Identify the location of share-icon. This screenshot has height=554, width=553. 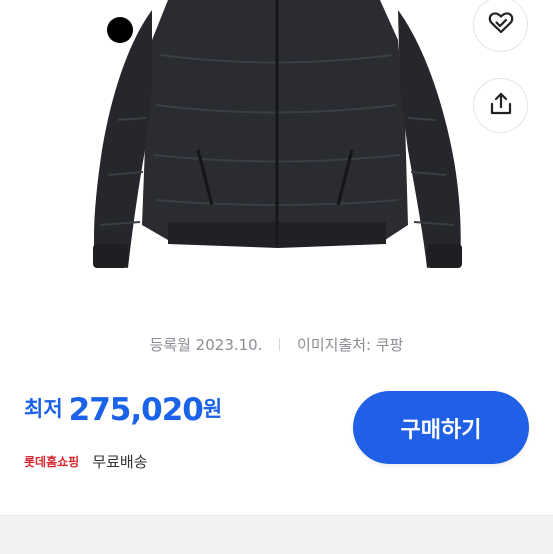
(501, 106).